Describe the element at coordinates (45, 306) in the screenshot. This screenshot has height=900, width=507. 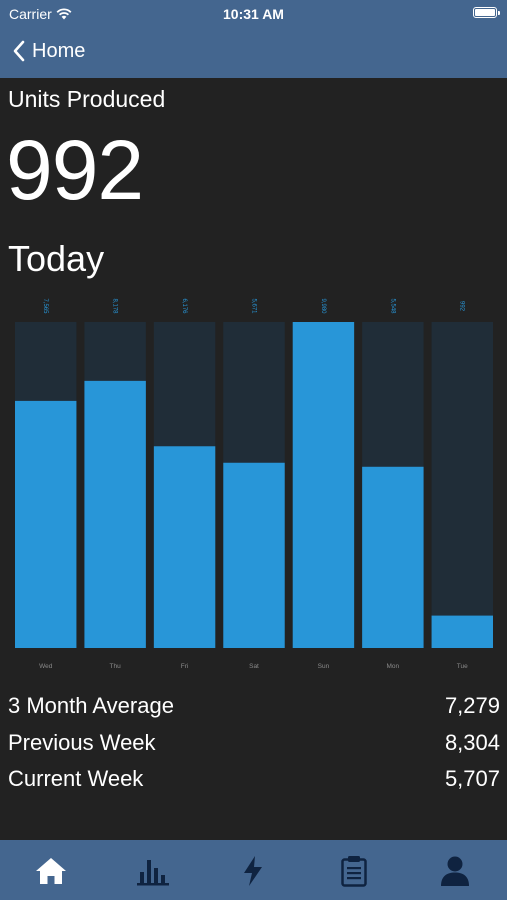
I see `bar-value-label: 7,565` at that location.